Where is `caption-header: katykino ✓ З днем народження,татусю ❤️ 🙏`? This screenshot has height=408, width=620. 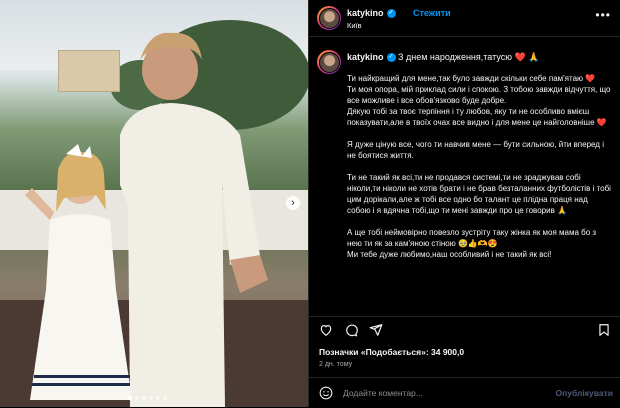 caption-header: katykino ✓ З днем народження,татусю ❤️ 🙏 is located at coordinates (478, 57).